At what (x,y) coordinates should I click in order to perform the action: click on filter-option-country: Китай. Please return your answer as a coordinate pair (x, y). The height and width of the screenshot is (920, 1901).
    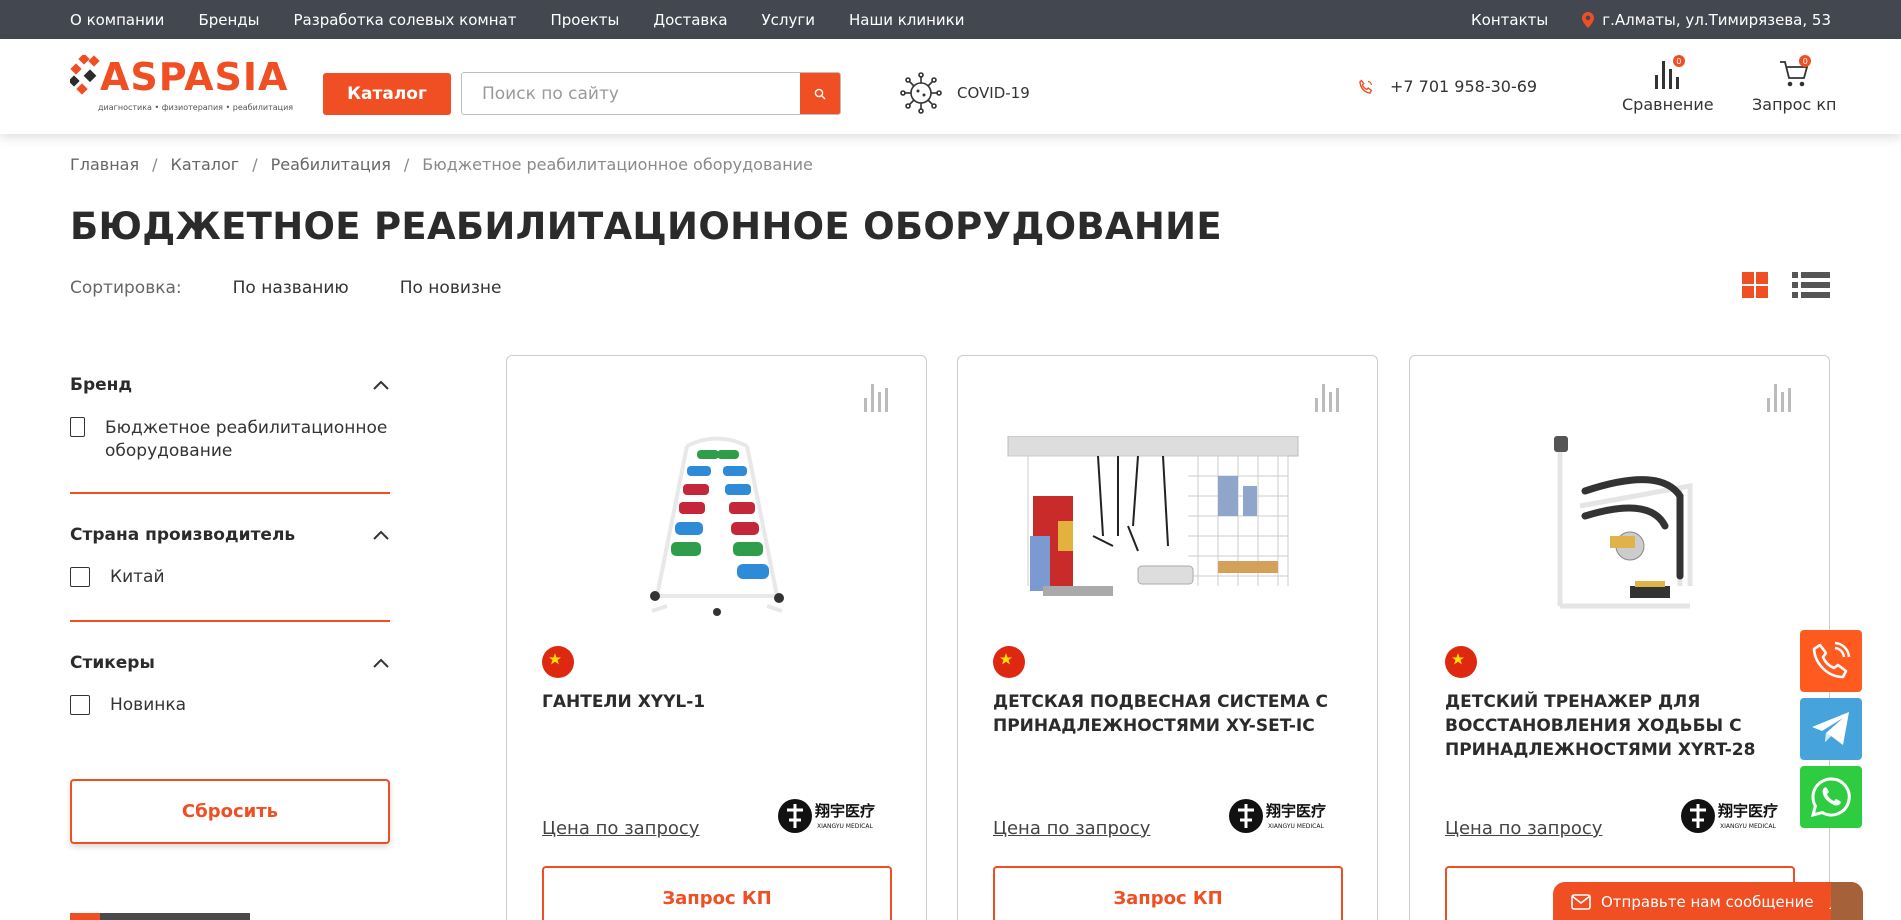
    Looking at the image, I should click on (117, 577).